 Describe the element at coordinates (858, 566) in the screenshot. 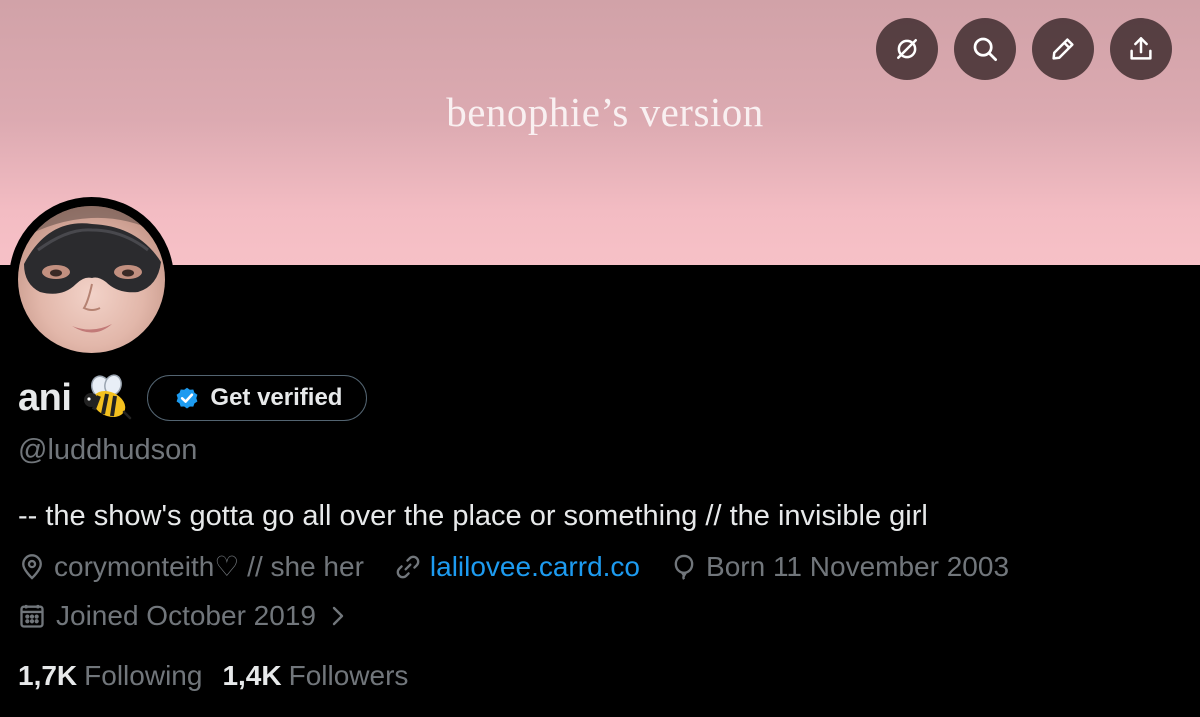

I see `birthday-text: Born 11 November 2003` at that location.